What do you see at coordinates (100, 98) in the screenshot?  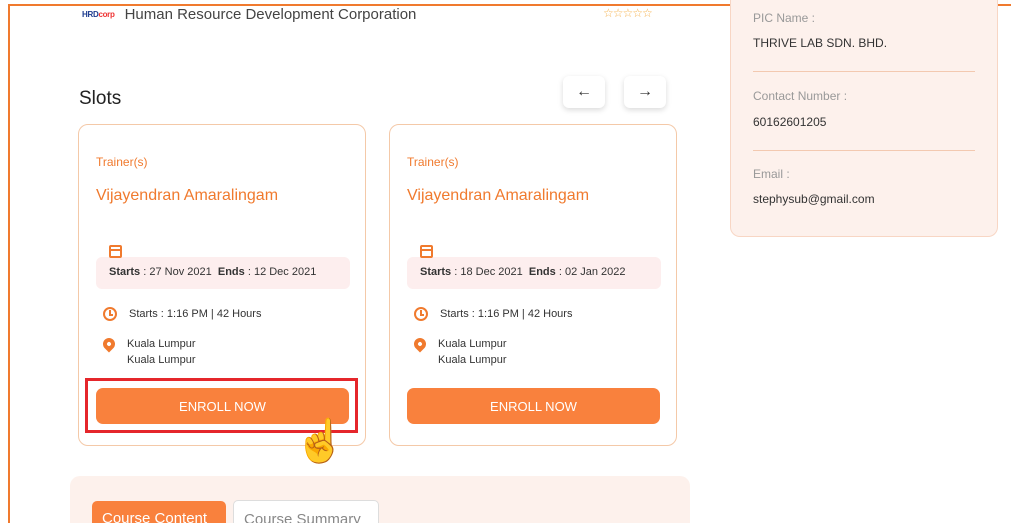 I see `slots-title: Slots` at bounding box center [100, 98].